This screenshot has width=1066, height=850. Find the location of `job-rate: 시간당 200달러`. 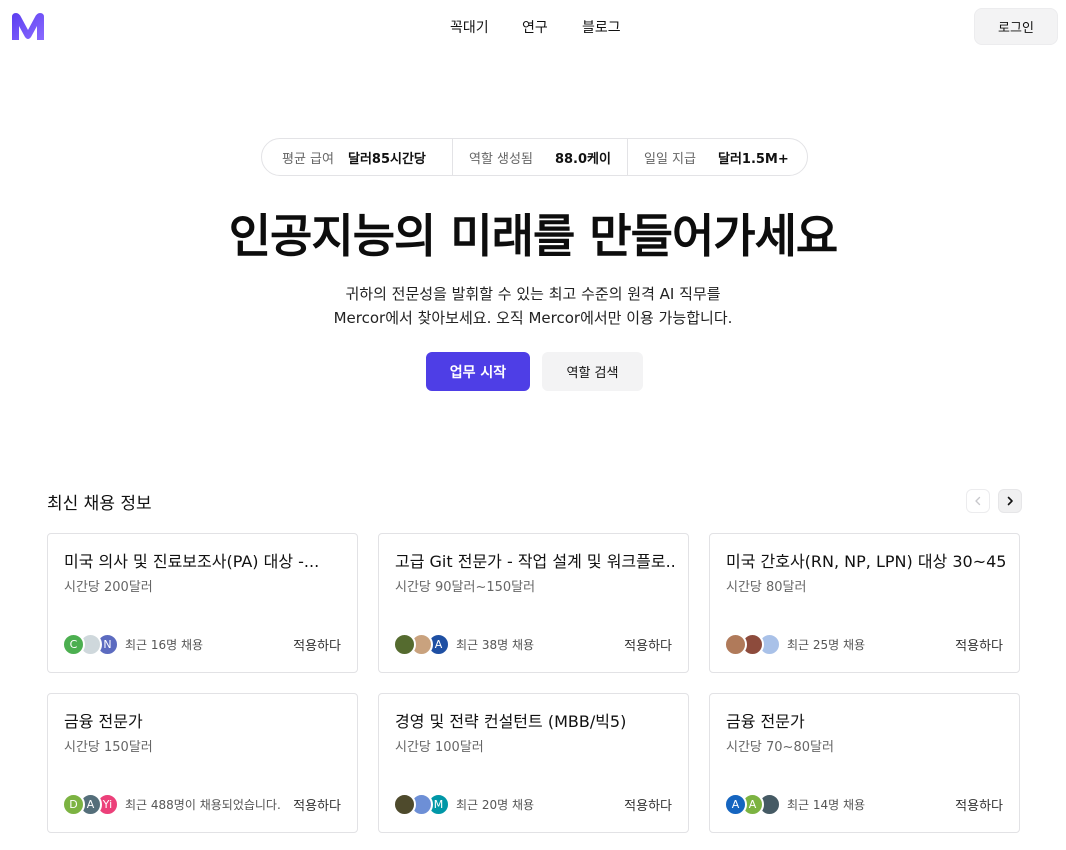

job-rate: 시간당 200달러 is located at coordinates (108, 587).